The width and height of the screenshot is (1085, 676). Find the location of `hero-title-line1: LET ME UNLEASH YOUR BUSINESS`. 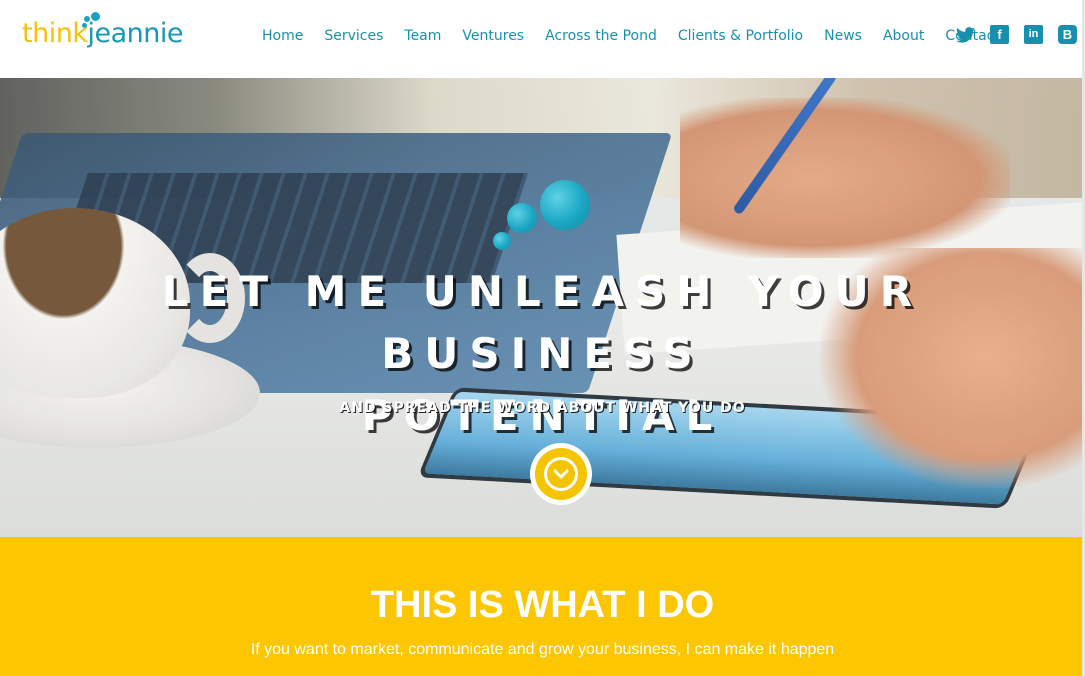

hero-title-line1: LET ME UNLEASH YOUR BUSINESS is located at coordinates (542, 322).